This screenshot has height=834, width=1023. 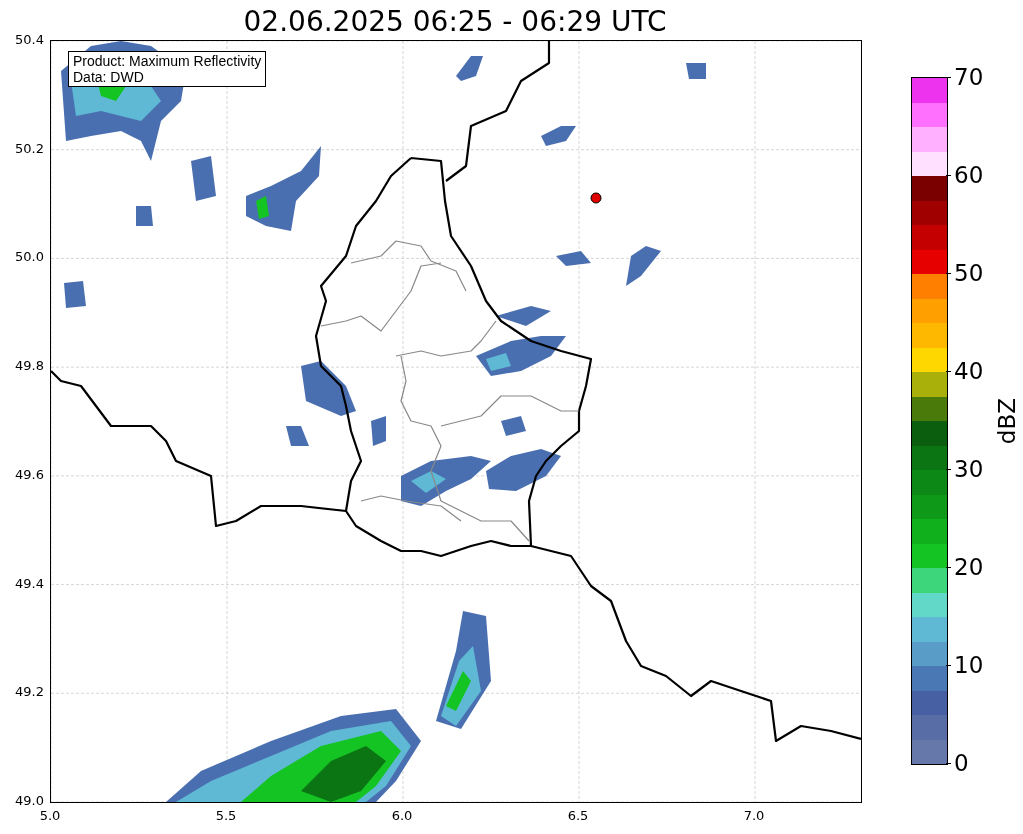 I want to click on info-text: Product: Maximum Reflectivity, so click(x=167, y=61).